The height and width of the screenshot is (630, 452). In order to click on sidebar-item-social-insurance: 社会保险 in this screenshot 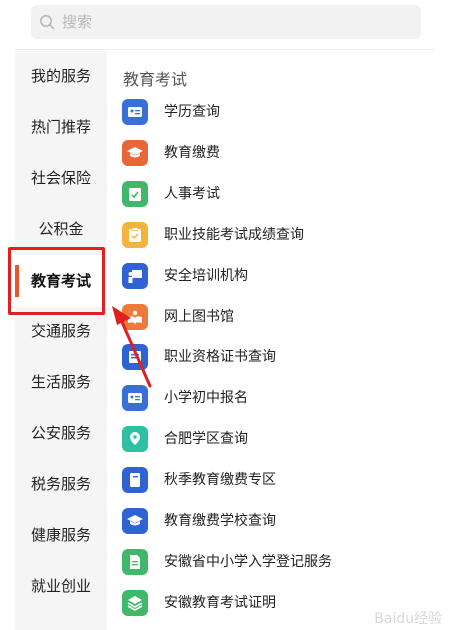, I will do `click(61, 178)`.